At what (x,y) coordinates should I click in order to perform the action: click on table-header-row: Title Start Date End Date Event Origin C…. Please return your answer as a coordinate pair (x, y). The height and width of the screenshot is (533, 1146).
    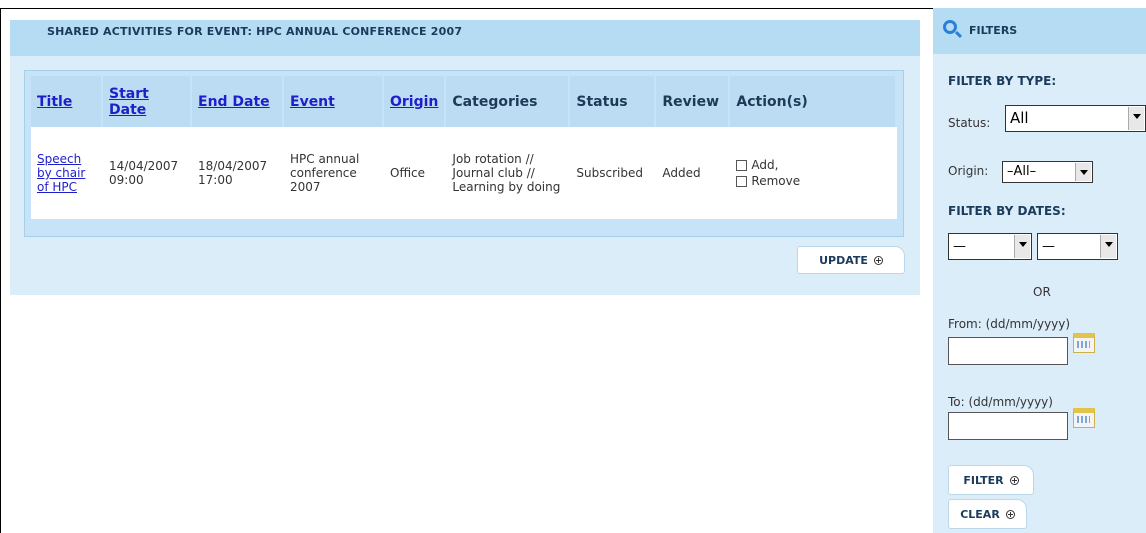
    Looking at the image, I should click on (464, 101).